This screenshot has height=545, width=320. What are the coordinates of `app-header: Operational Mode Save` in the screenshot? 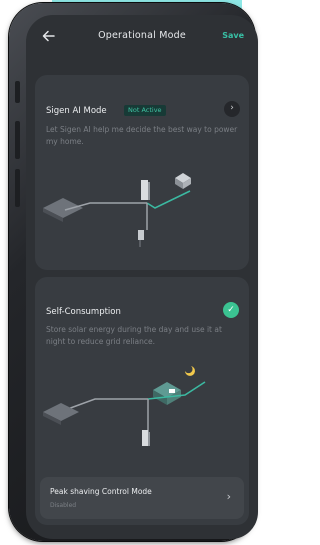 It's located at (142, 36).